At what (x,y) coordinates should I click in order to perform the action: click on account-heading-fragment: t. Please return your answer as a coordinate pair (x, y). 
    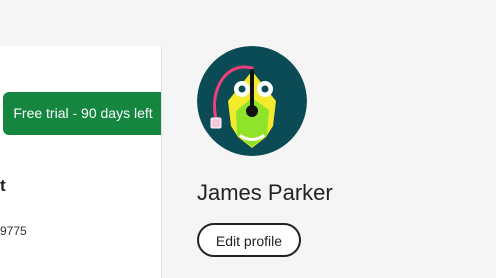
    Looking at the image, I should click on (3, 185).